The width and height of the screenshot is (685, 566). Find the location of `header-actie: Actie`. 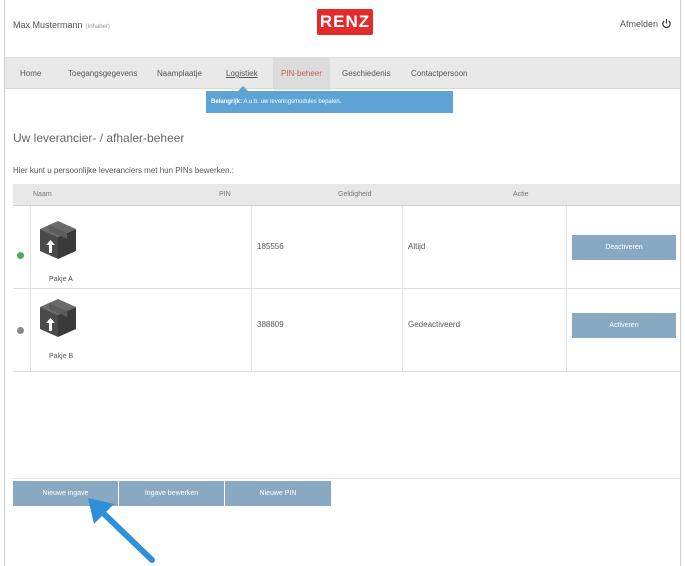

header-actie: Actie is located at coordinates (521, 194).